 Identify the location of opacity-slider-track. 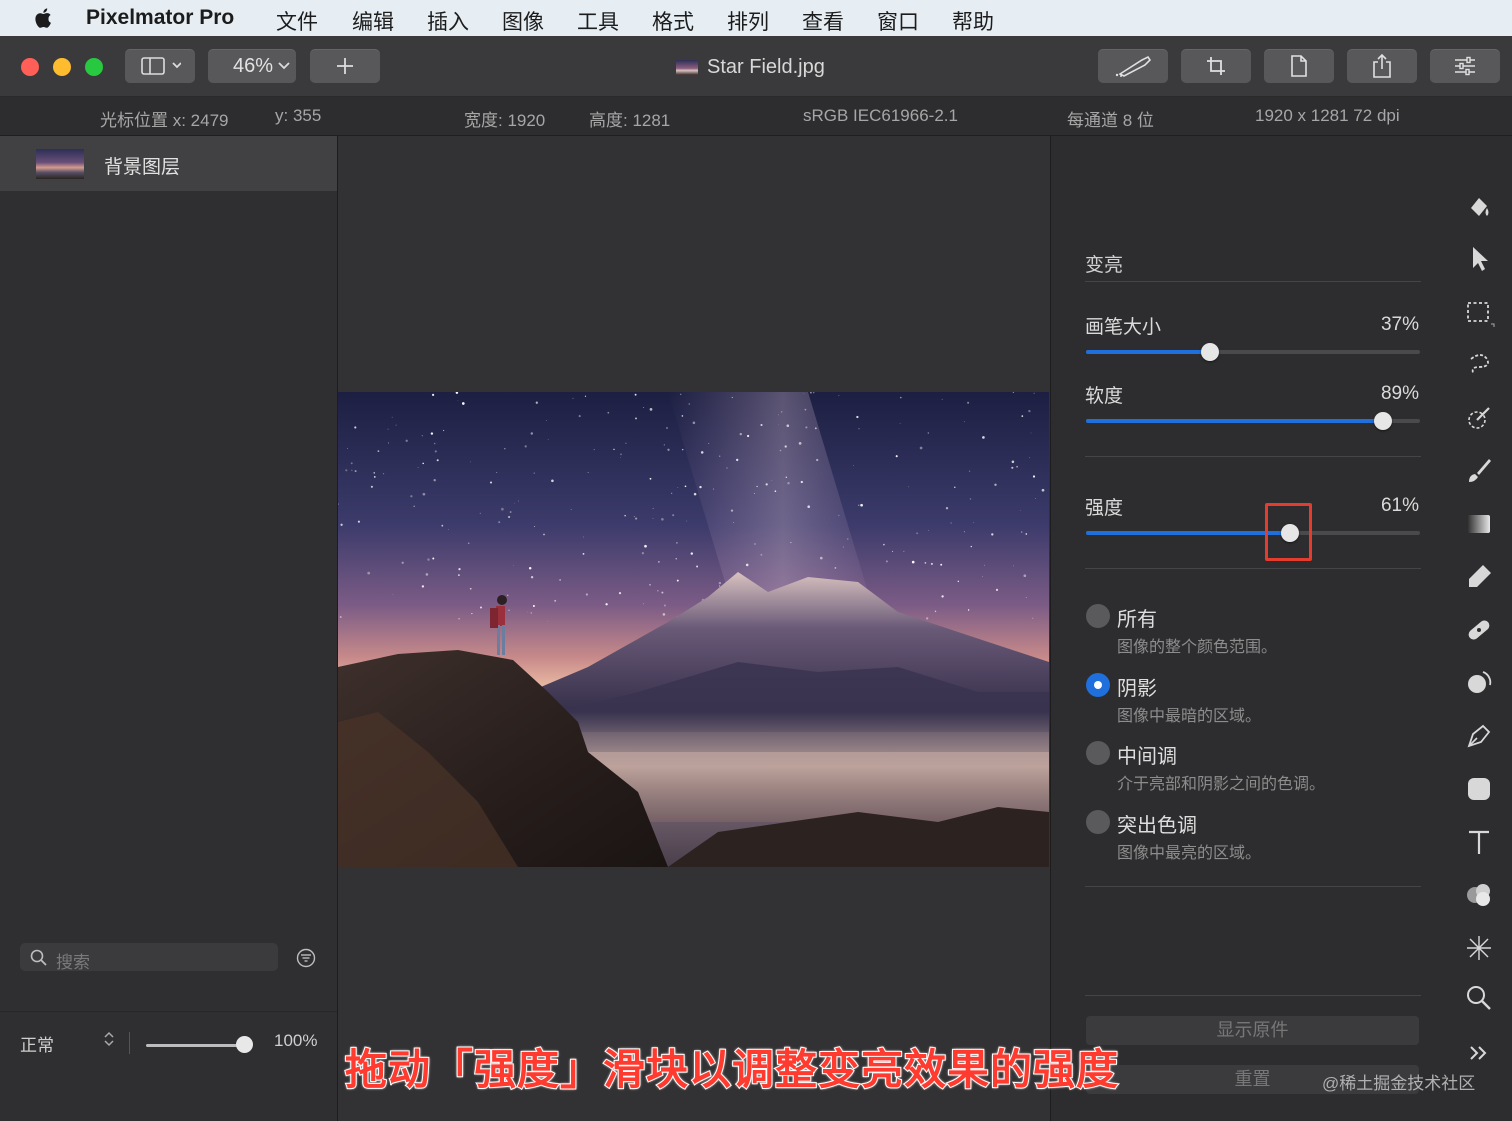
(196, 1045).